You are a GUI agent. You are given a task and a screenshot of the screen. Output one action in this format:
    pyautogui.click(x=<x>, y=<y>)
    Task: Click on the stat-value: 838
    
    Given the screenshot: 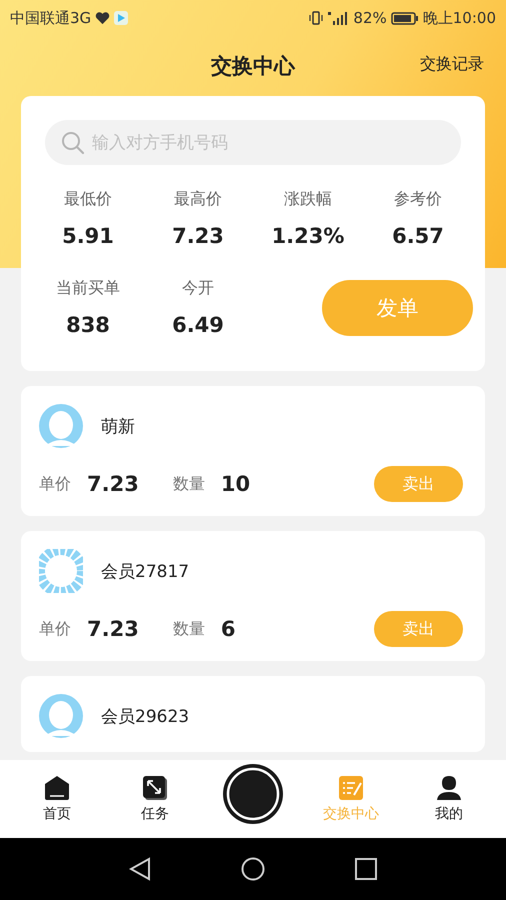 What is the action you would take?
    pyautogui.click(x=88, y=325)
    